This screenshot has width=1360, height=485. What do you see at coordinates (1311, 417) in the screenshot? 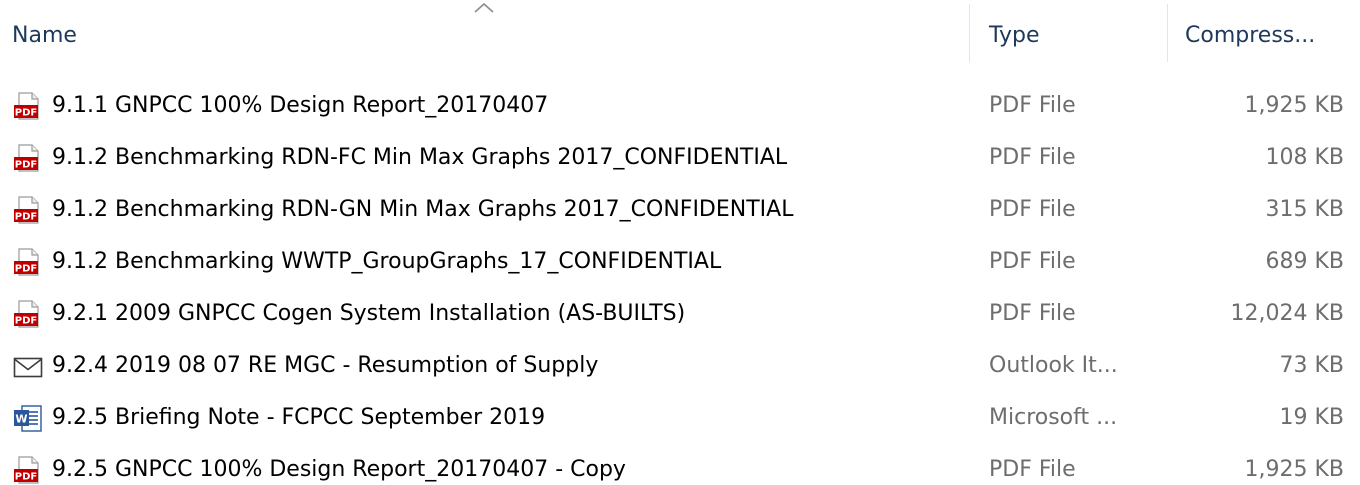
I see `file-compressed-size: 19 KB` at bounding box center [1311, 417].